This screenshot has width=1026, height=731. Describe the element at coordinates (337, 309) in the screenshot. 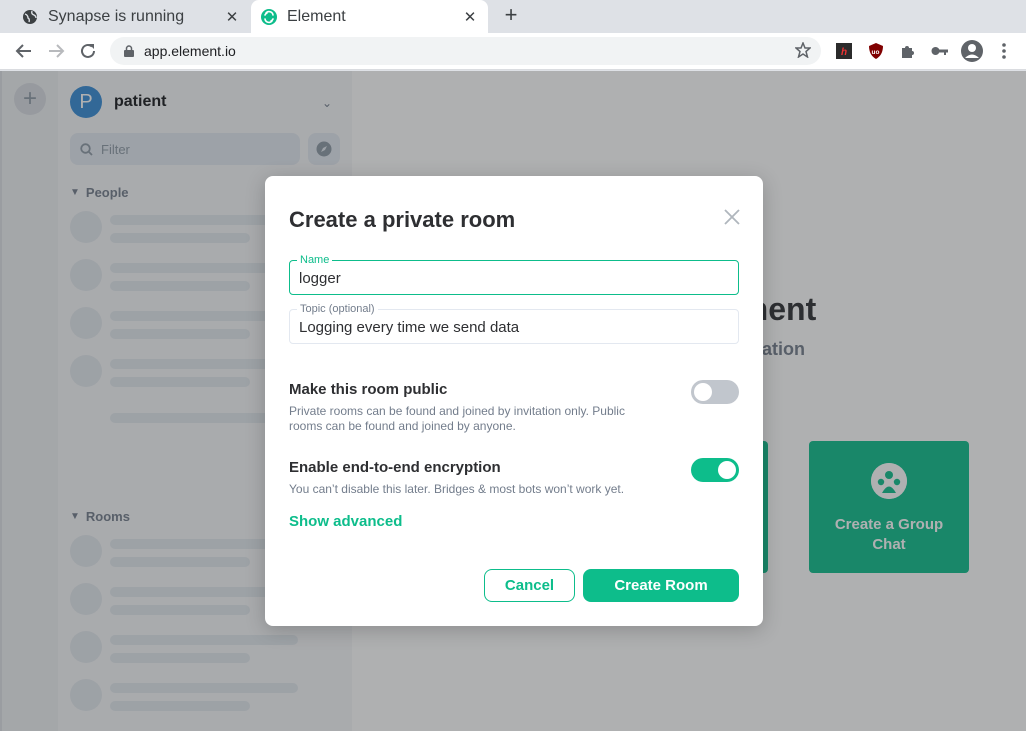

I see `field-label: Topic (optional)` at that location.